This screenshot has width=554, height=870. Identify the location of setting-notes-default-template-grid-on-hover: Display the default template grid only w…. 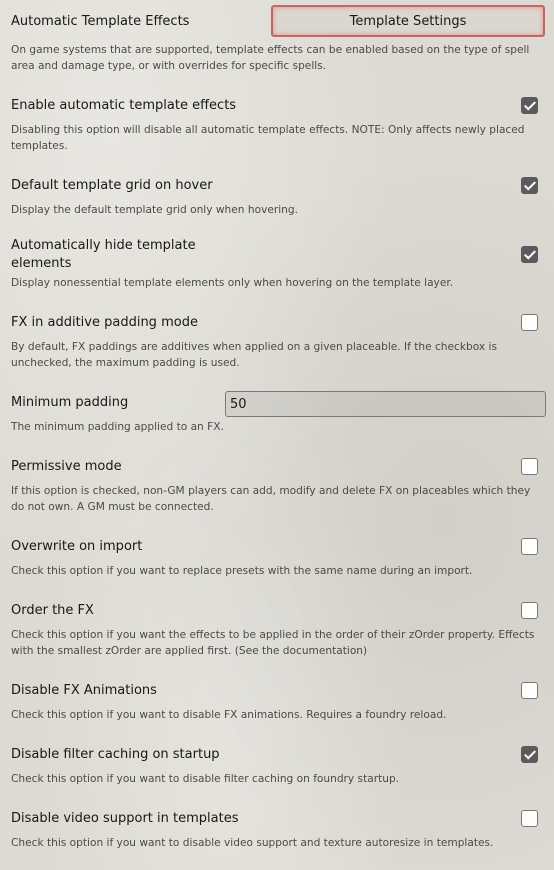
(154, 210).